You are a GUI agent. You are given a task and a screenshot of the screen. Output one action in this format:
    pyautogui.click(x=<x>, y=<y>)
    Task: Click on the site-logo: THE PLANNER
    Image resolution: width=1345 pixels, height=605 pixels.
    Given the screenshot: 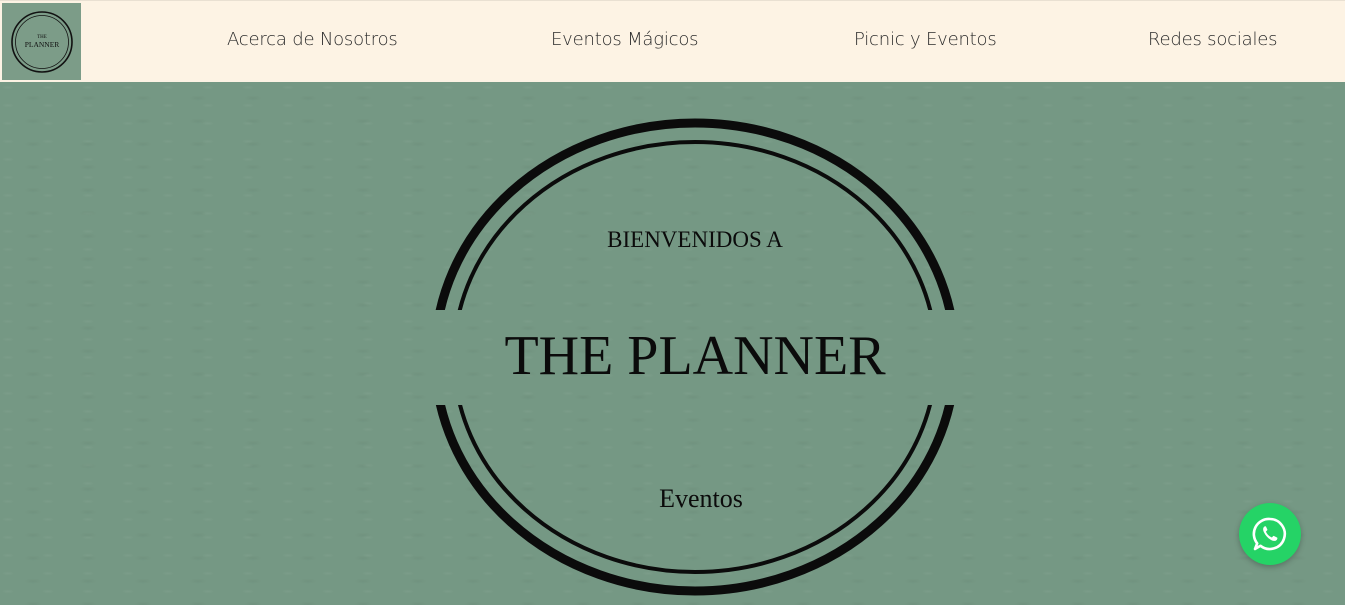 What is the action you would take?
    pyautogui.click(x=41, y=41)
    